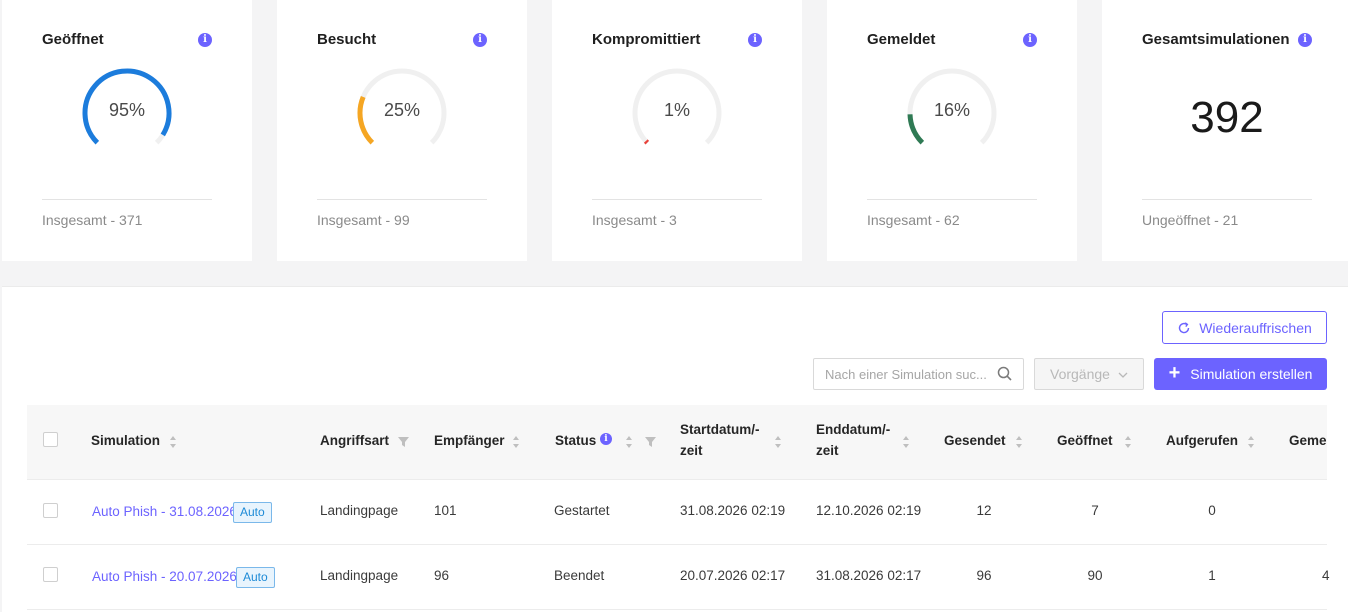  What do you see at coordinates (1123, 375) in the screenshot?
I see `chevron-down-icon` at bounding box center [1123, 375].